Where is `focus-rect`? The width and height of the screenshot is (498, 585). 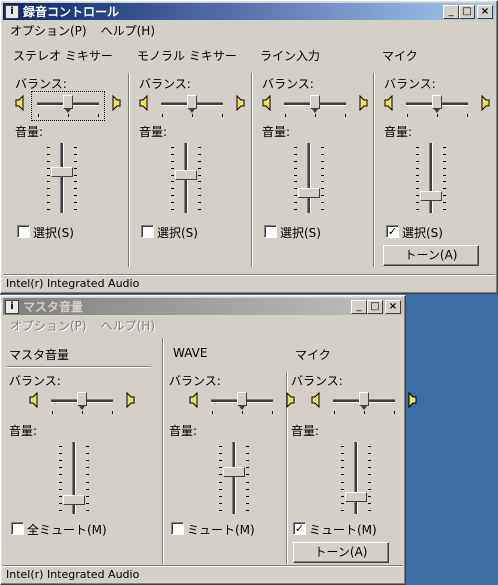
focus-rect is located at coordinates (68, 106).